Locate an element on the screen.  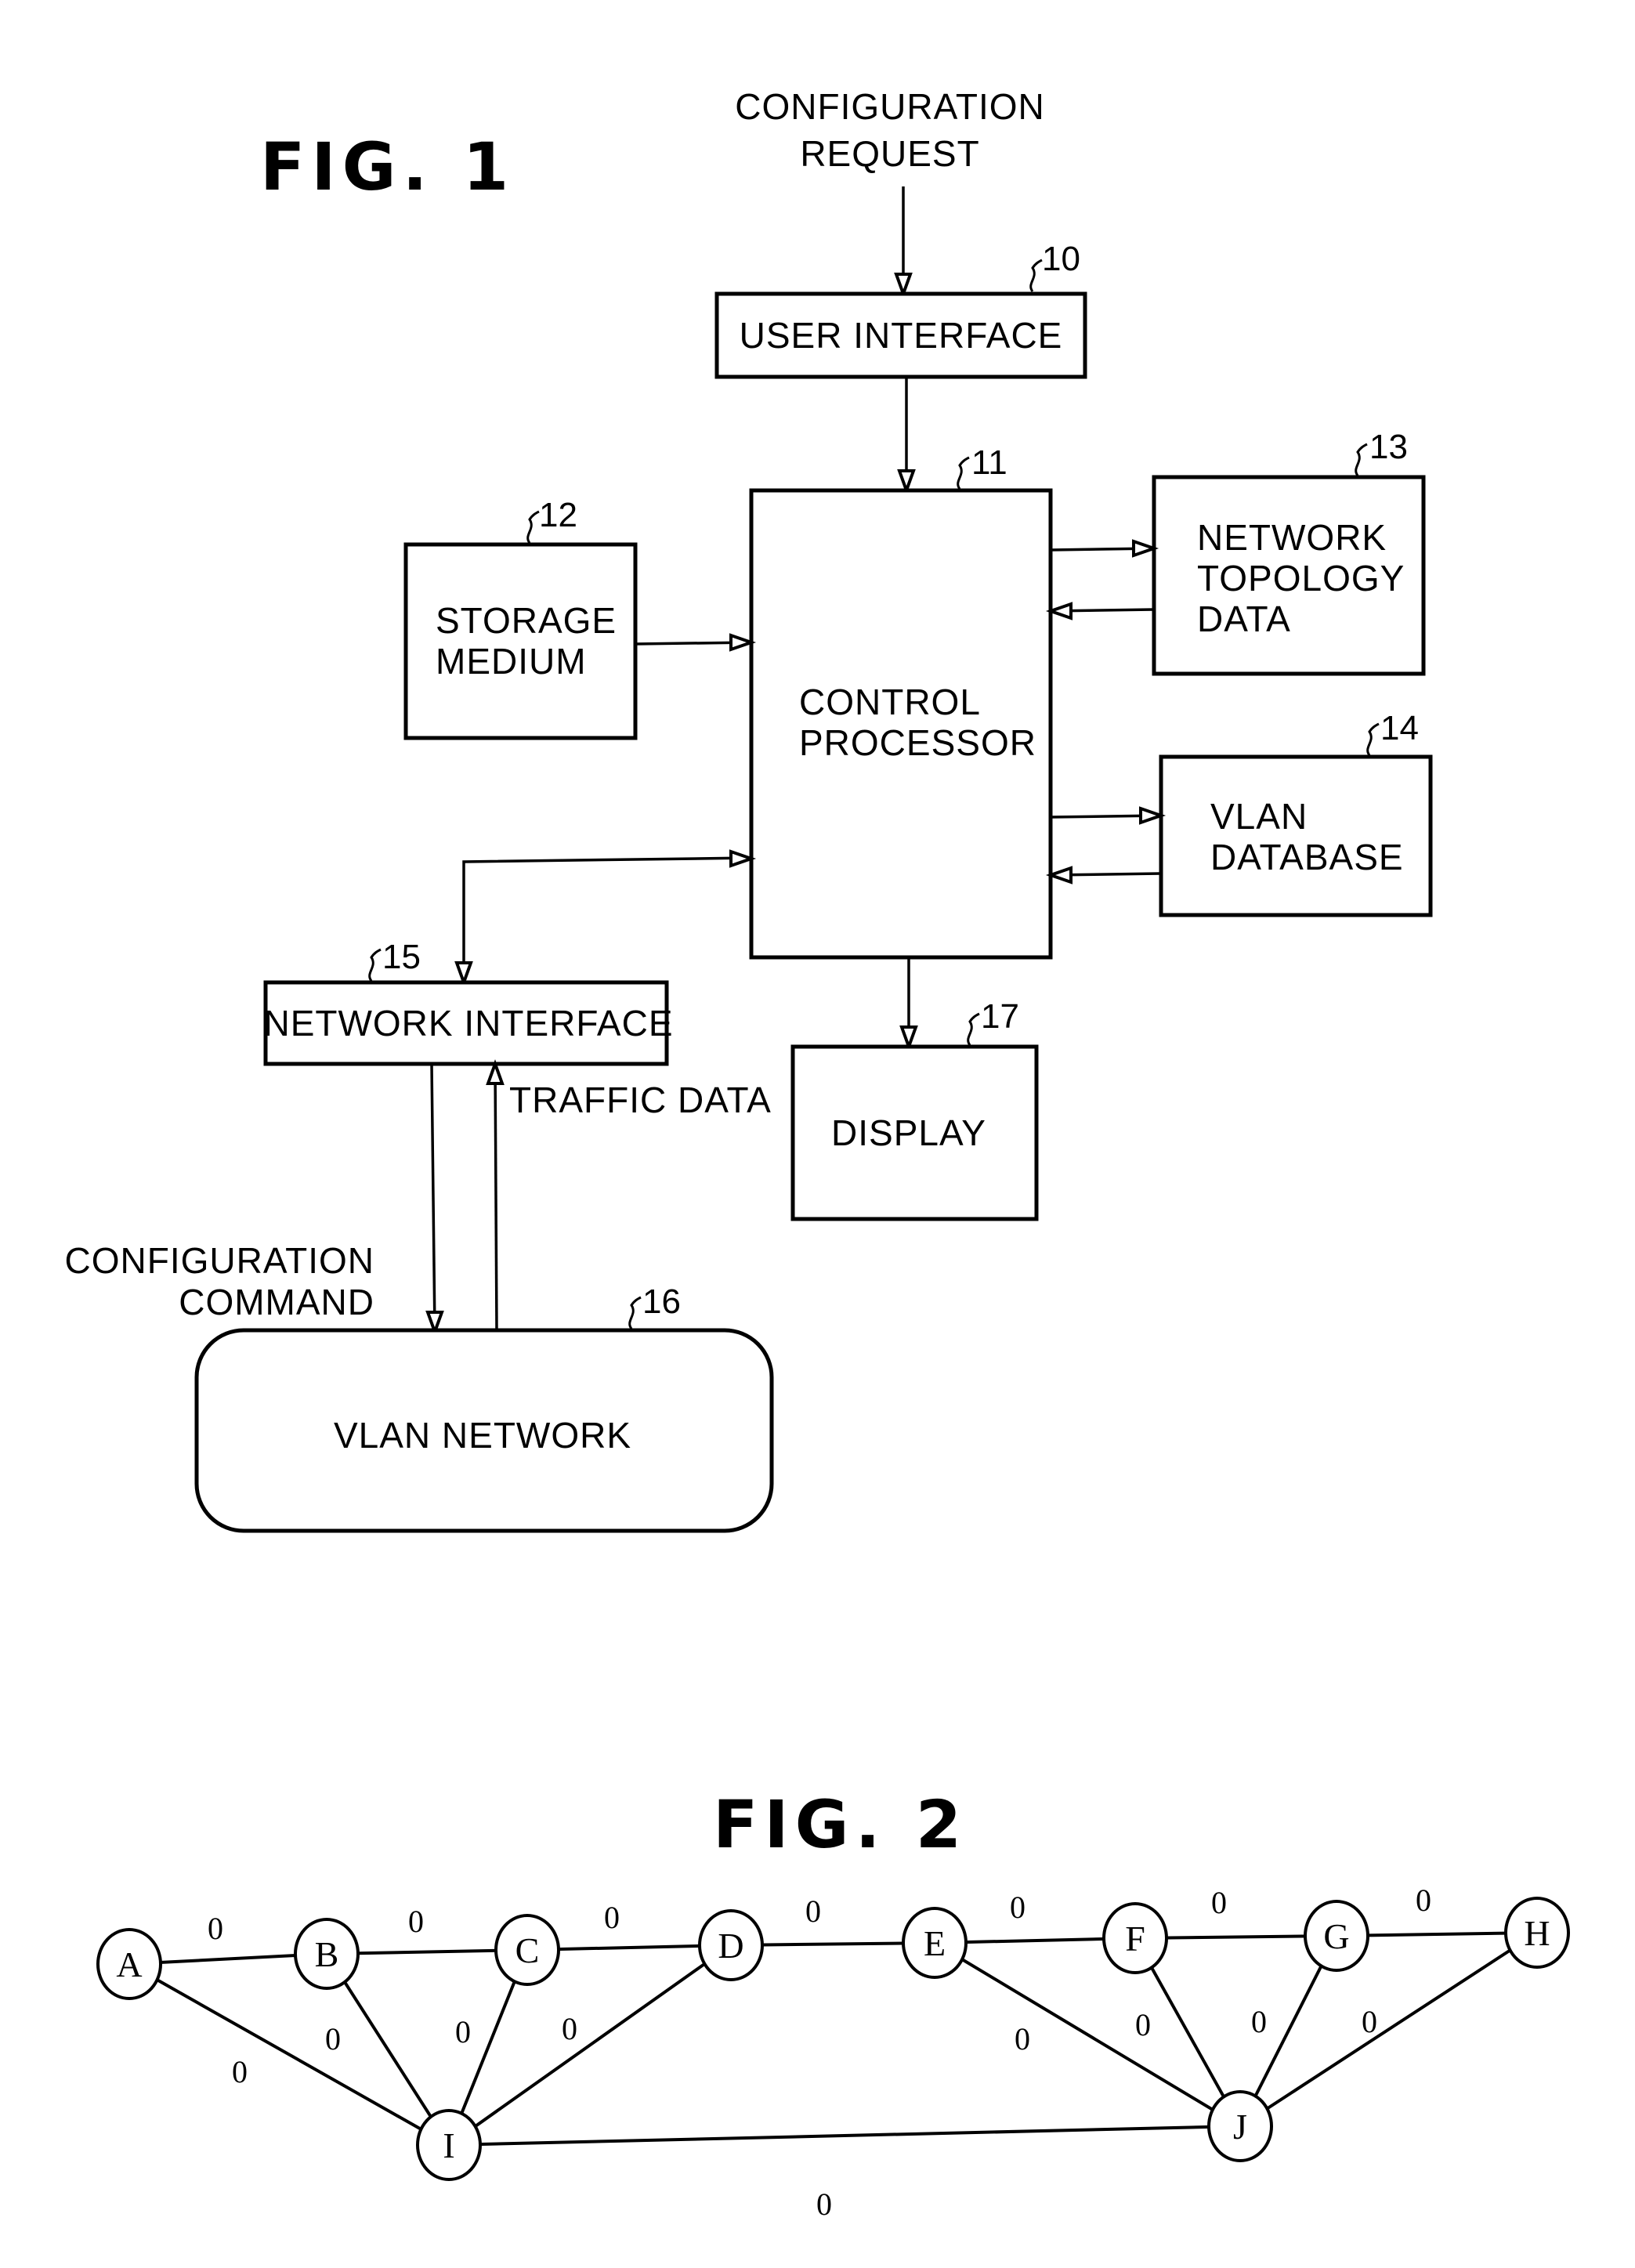
graph-node-G: G is located at coordinates (1337, 1936).